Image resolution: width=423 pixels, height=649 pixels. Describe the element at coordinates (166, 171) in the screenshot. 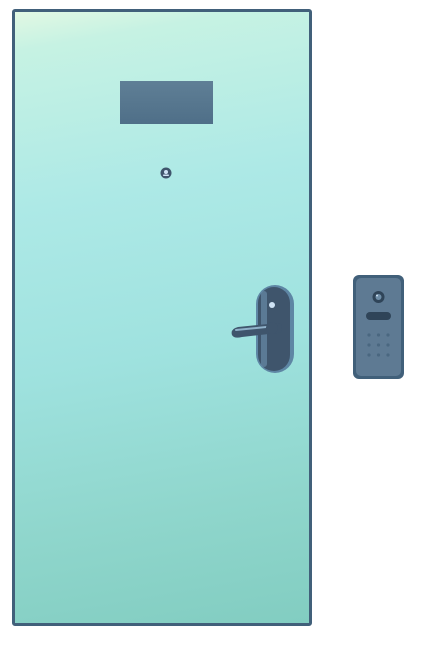

I see `peephole-icon` at that location.